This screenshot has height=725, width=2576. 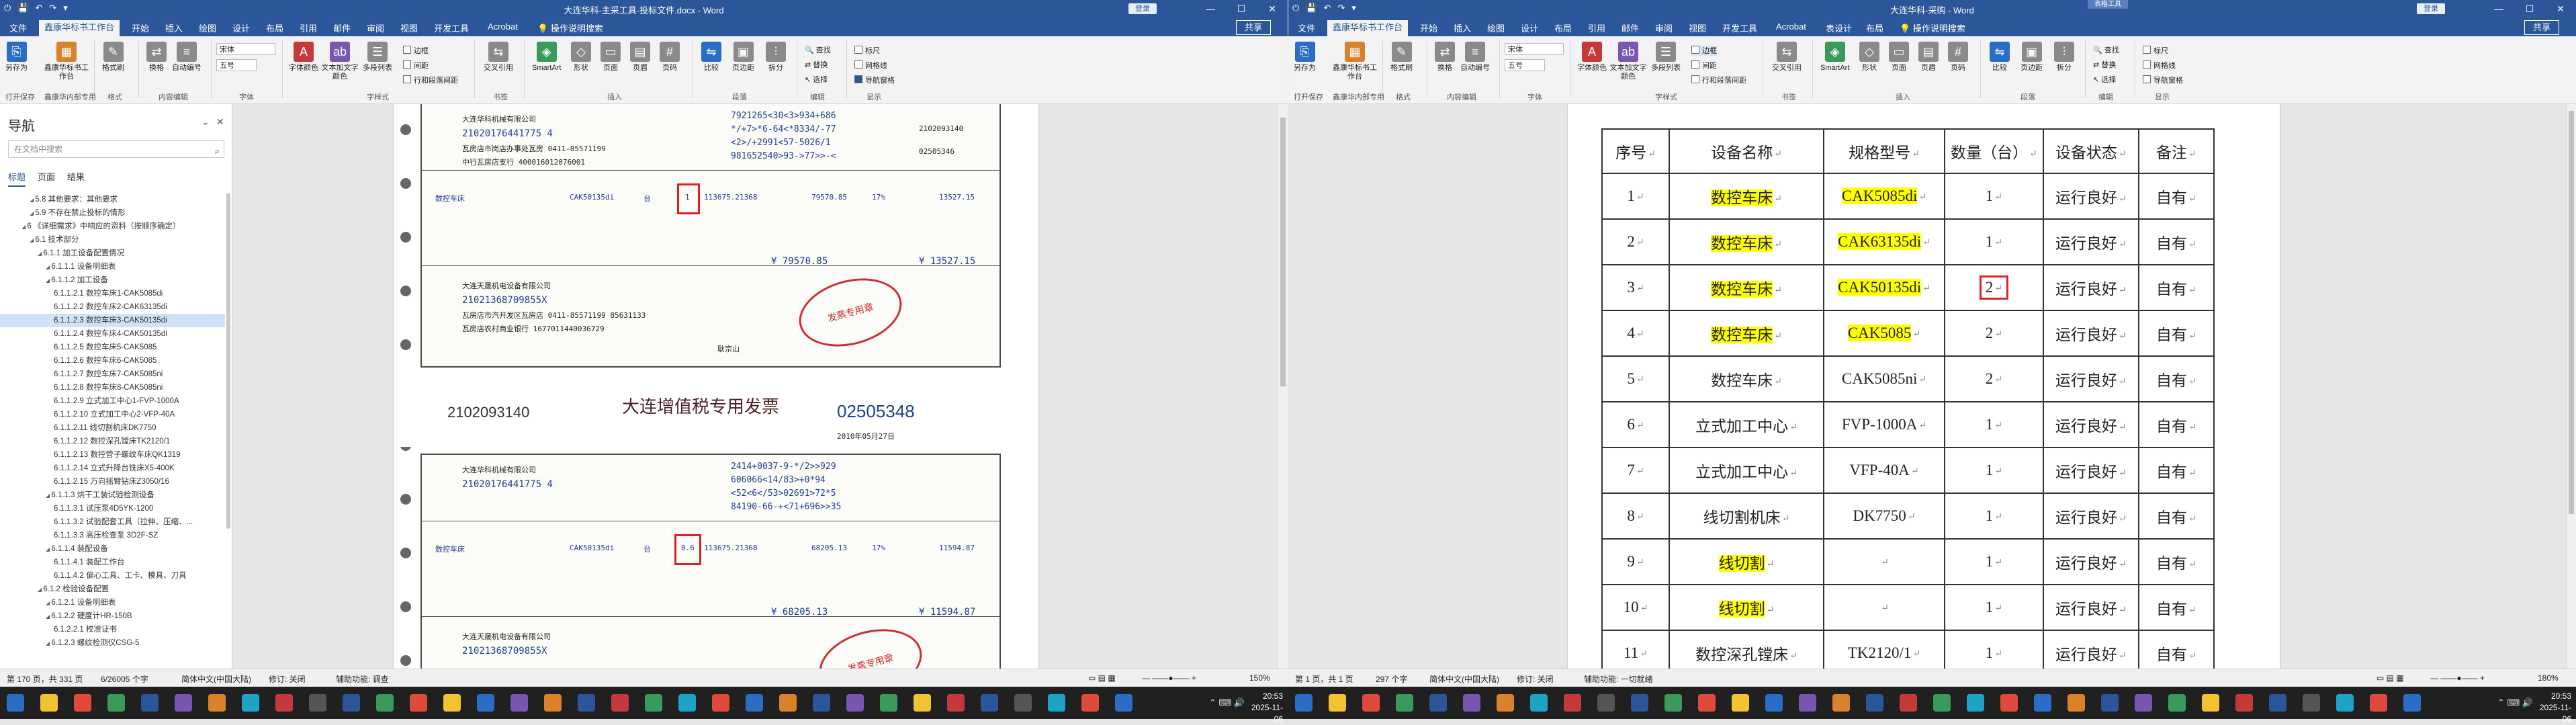 What do you see at coordinates (1707, 703) in the screenshot?
I see `edge-icon` at bounding box center [1707, 703].